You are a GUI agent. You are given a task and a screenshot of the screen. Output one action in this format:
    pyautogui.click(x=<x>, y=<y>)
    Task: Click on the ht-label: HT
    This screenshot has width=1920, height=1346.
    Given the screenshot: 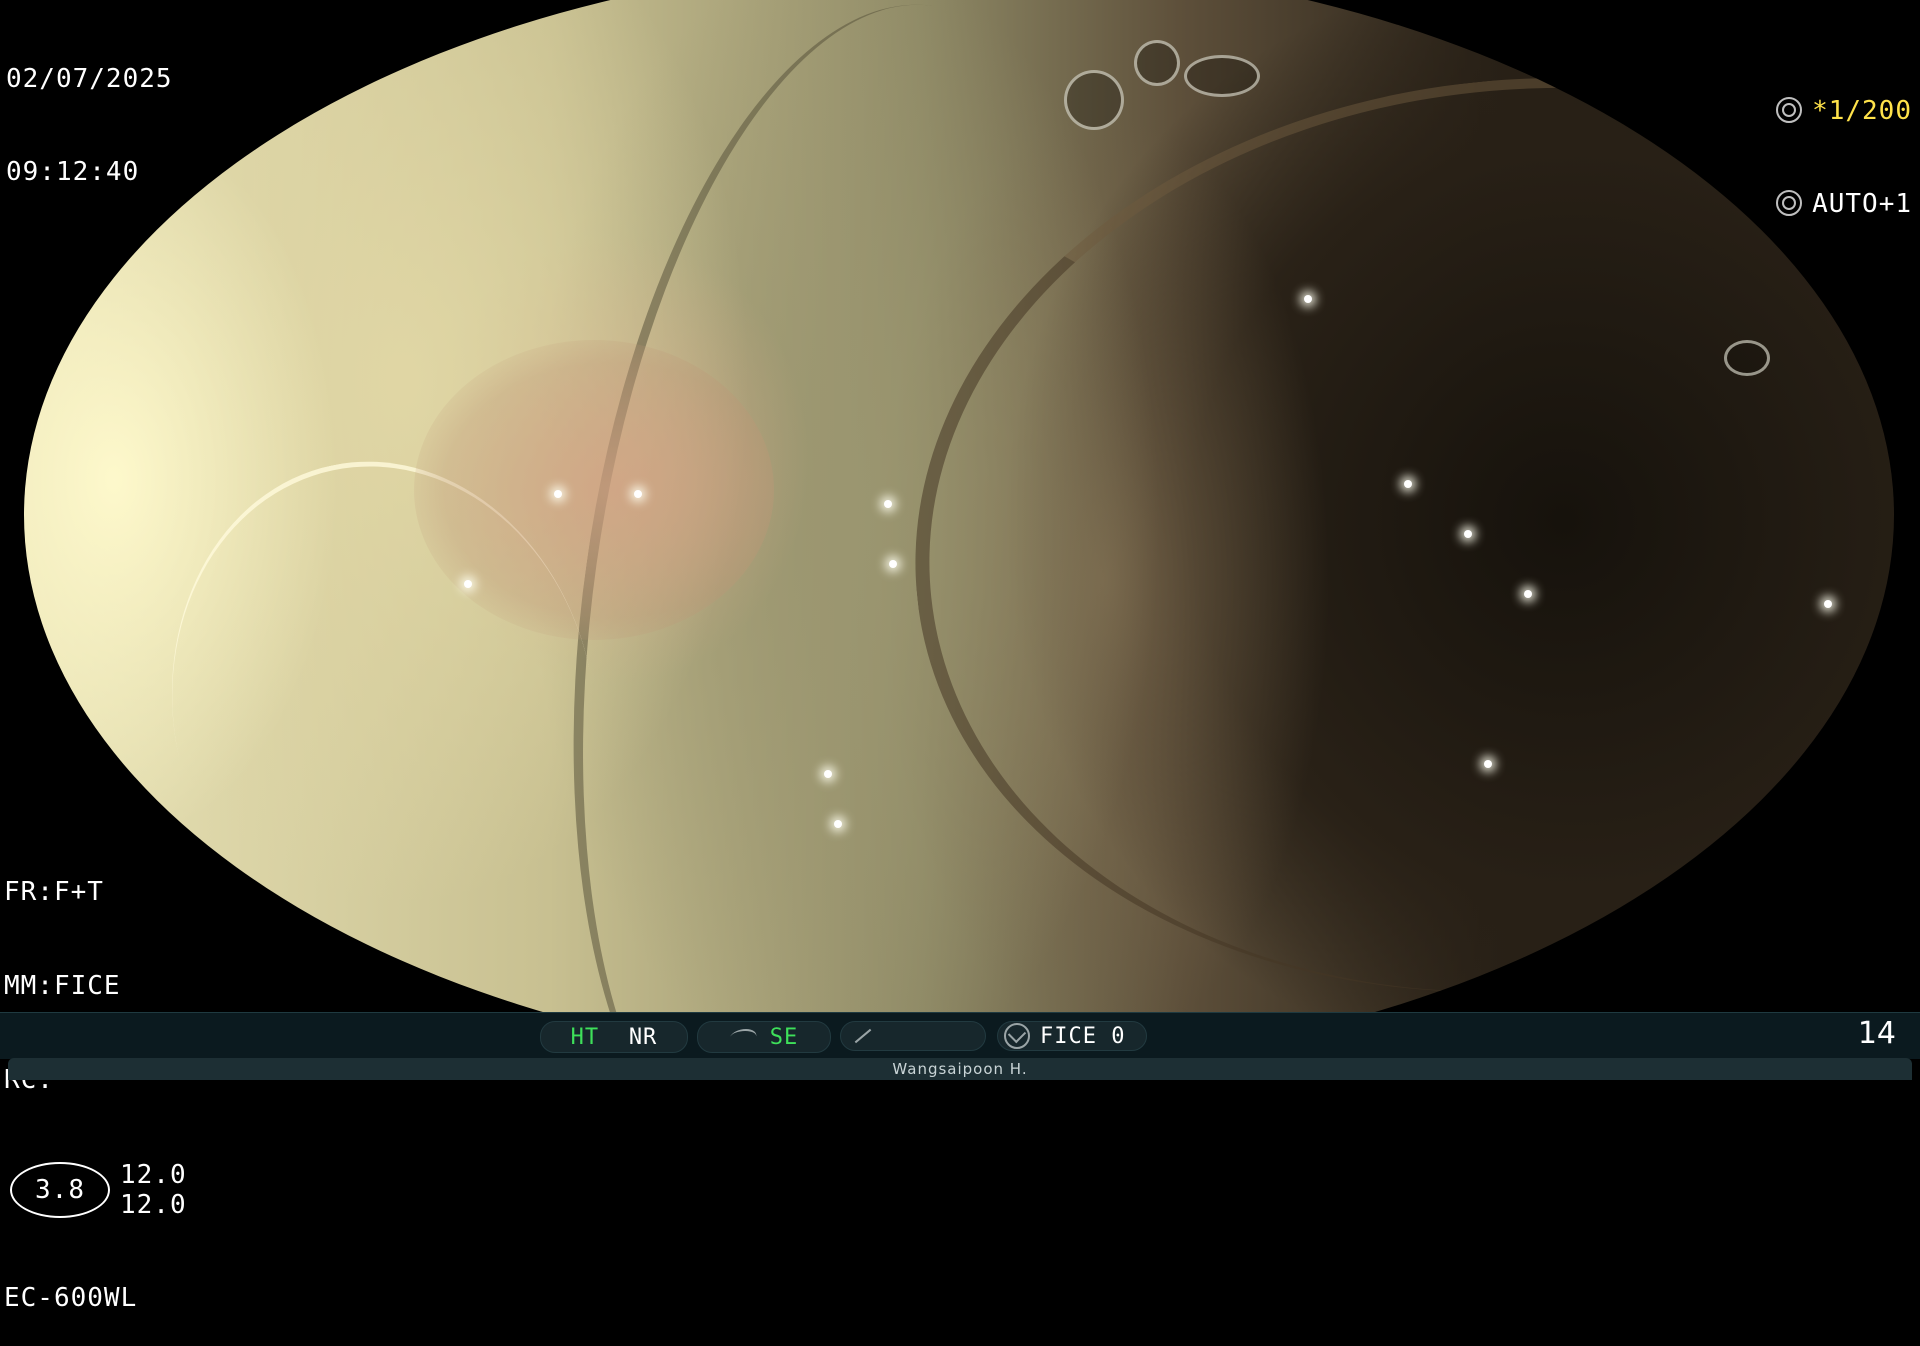 What is the action you would take?
    pyautogui.click(x=585, y=1037)
    